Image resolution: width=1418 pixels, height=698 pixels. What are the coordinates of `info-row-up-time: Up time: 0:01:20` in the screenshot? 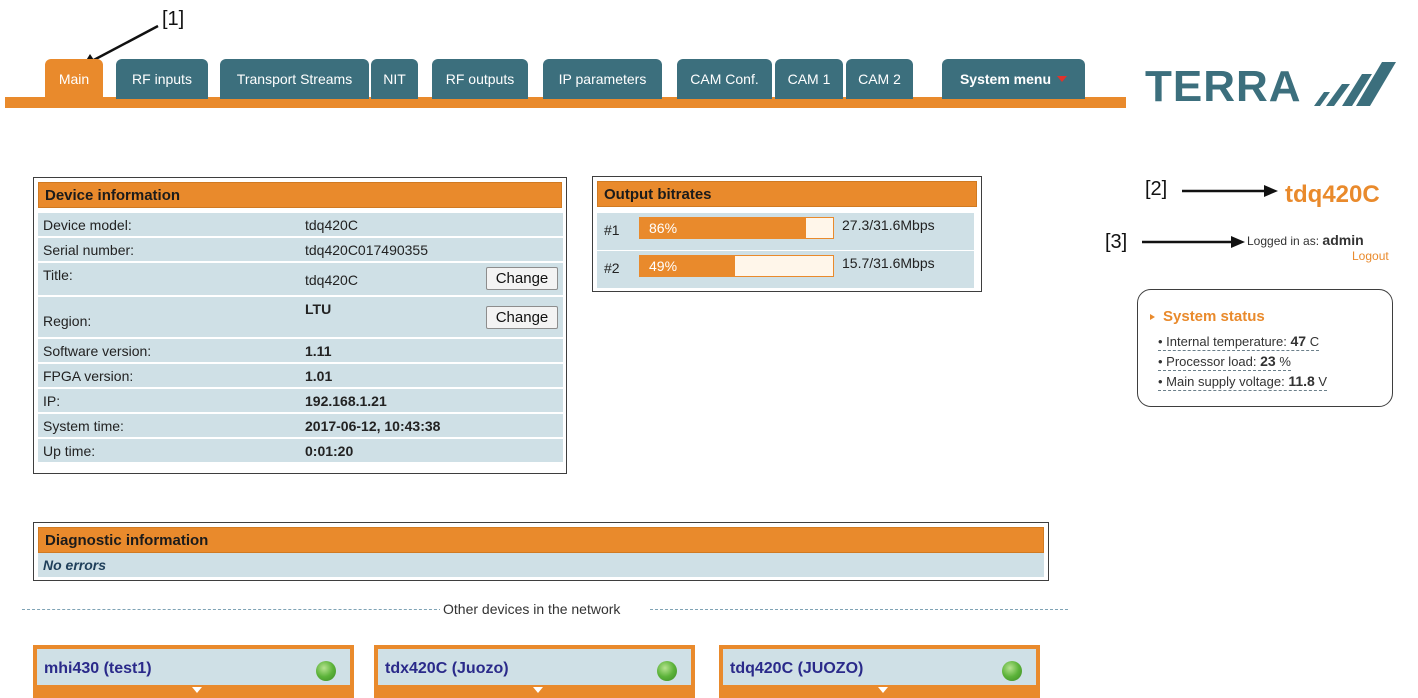 It's located at (300, 450).